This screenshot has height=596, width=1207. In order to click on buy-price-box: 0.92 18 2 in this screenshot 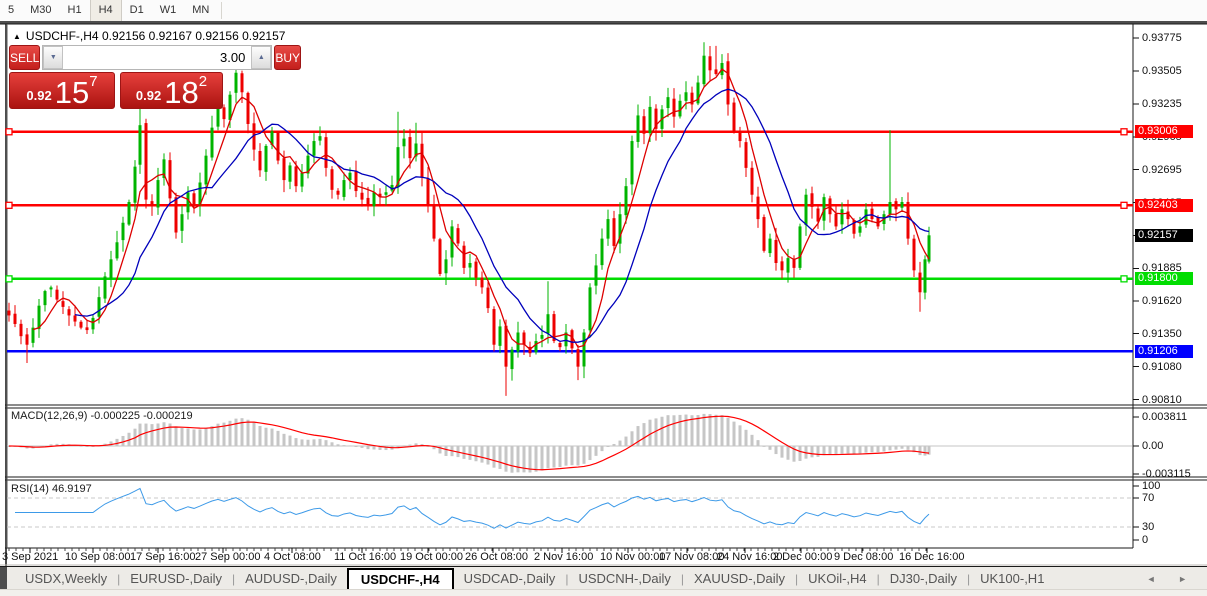, I will do `click(171, 91)`.